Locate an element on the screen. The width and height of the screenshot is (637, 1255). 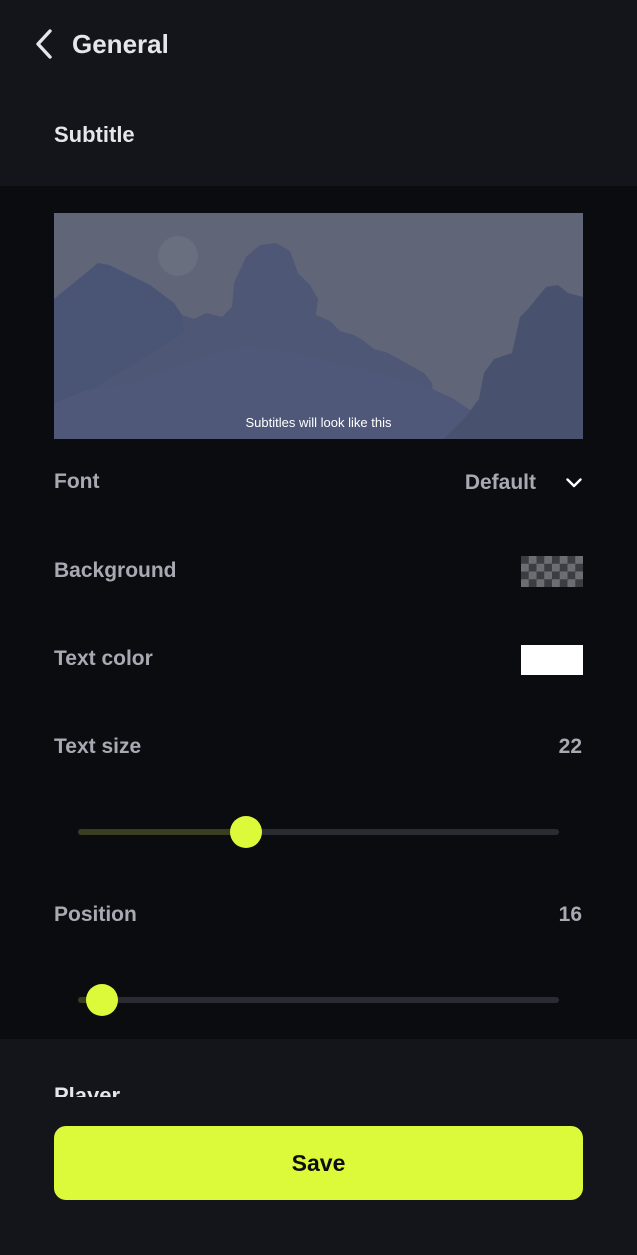
chevron-down-icon is located at coordinates (574, 483).